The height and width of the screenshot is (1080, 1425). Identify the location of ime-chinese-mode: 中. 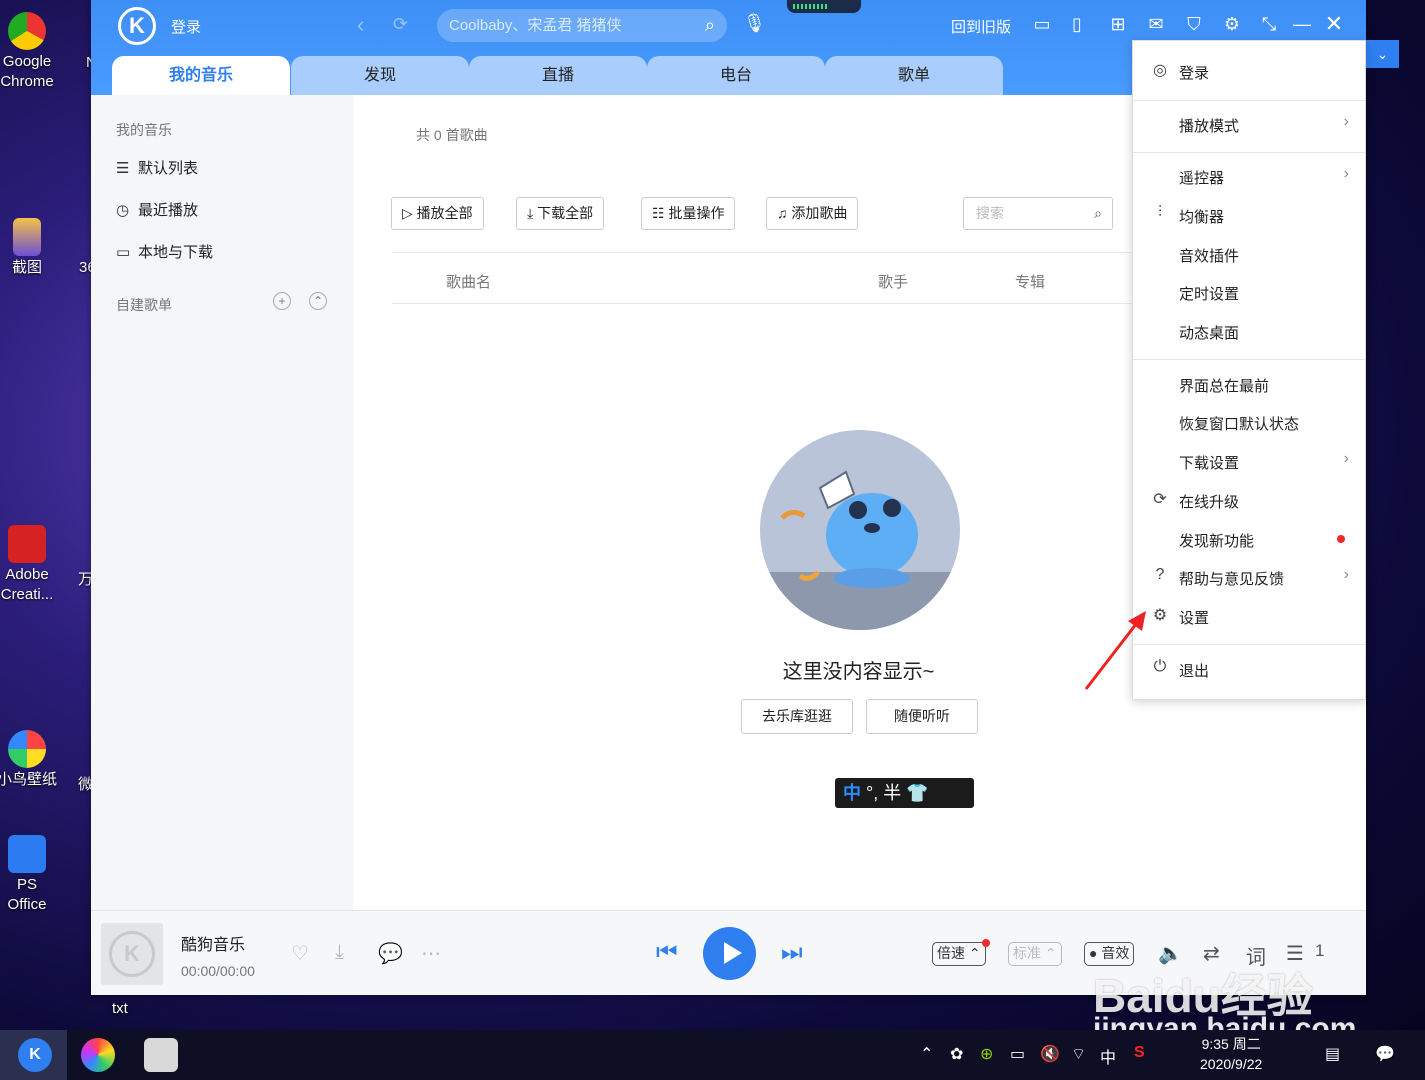
(852, 793).